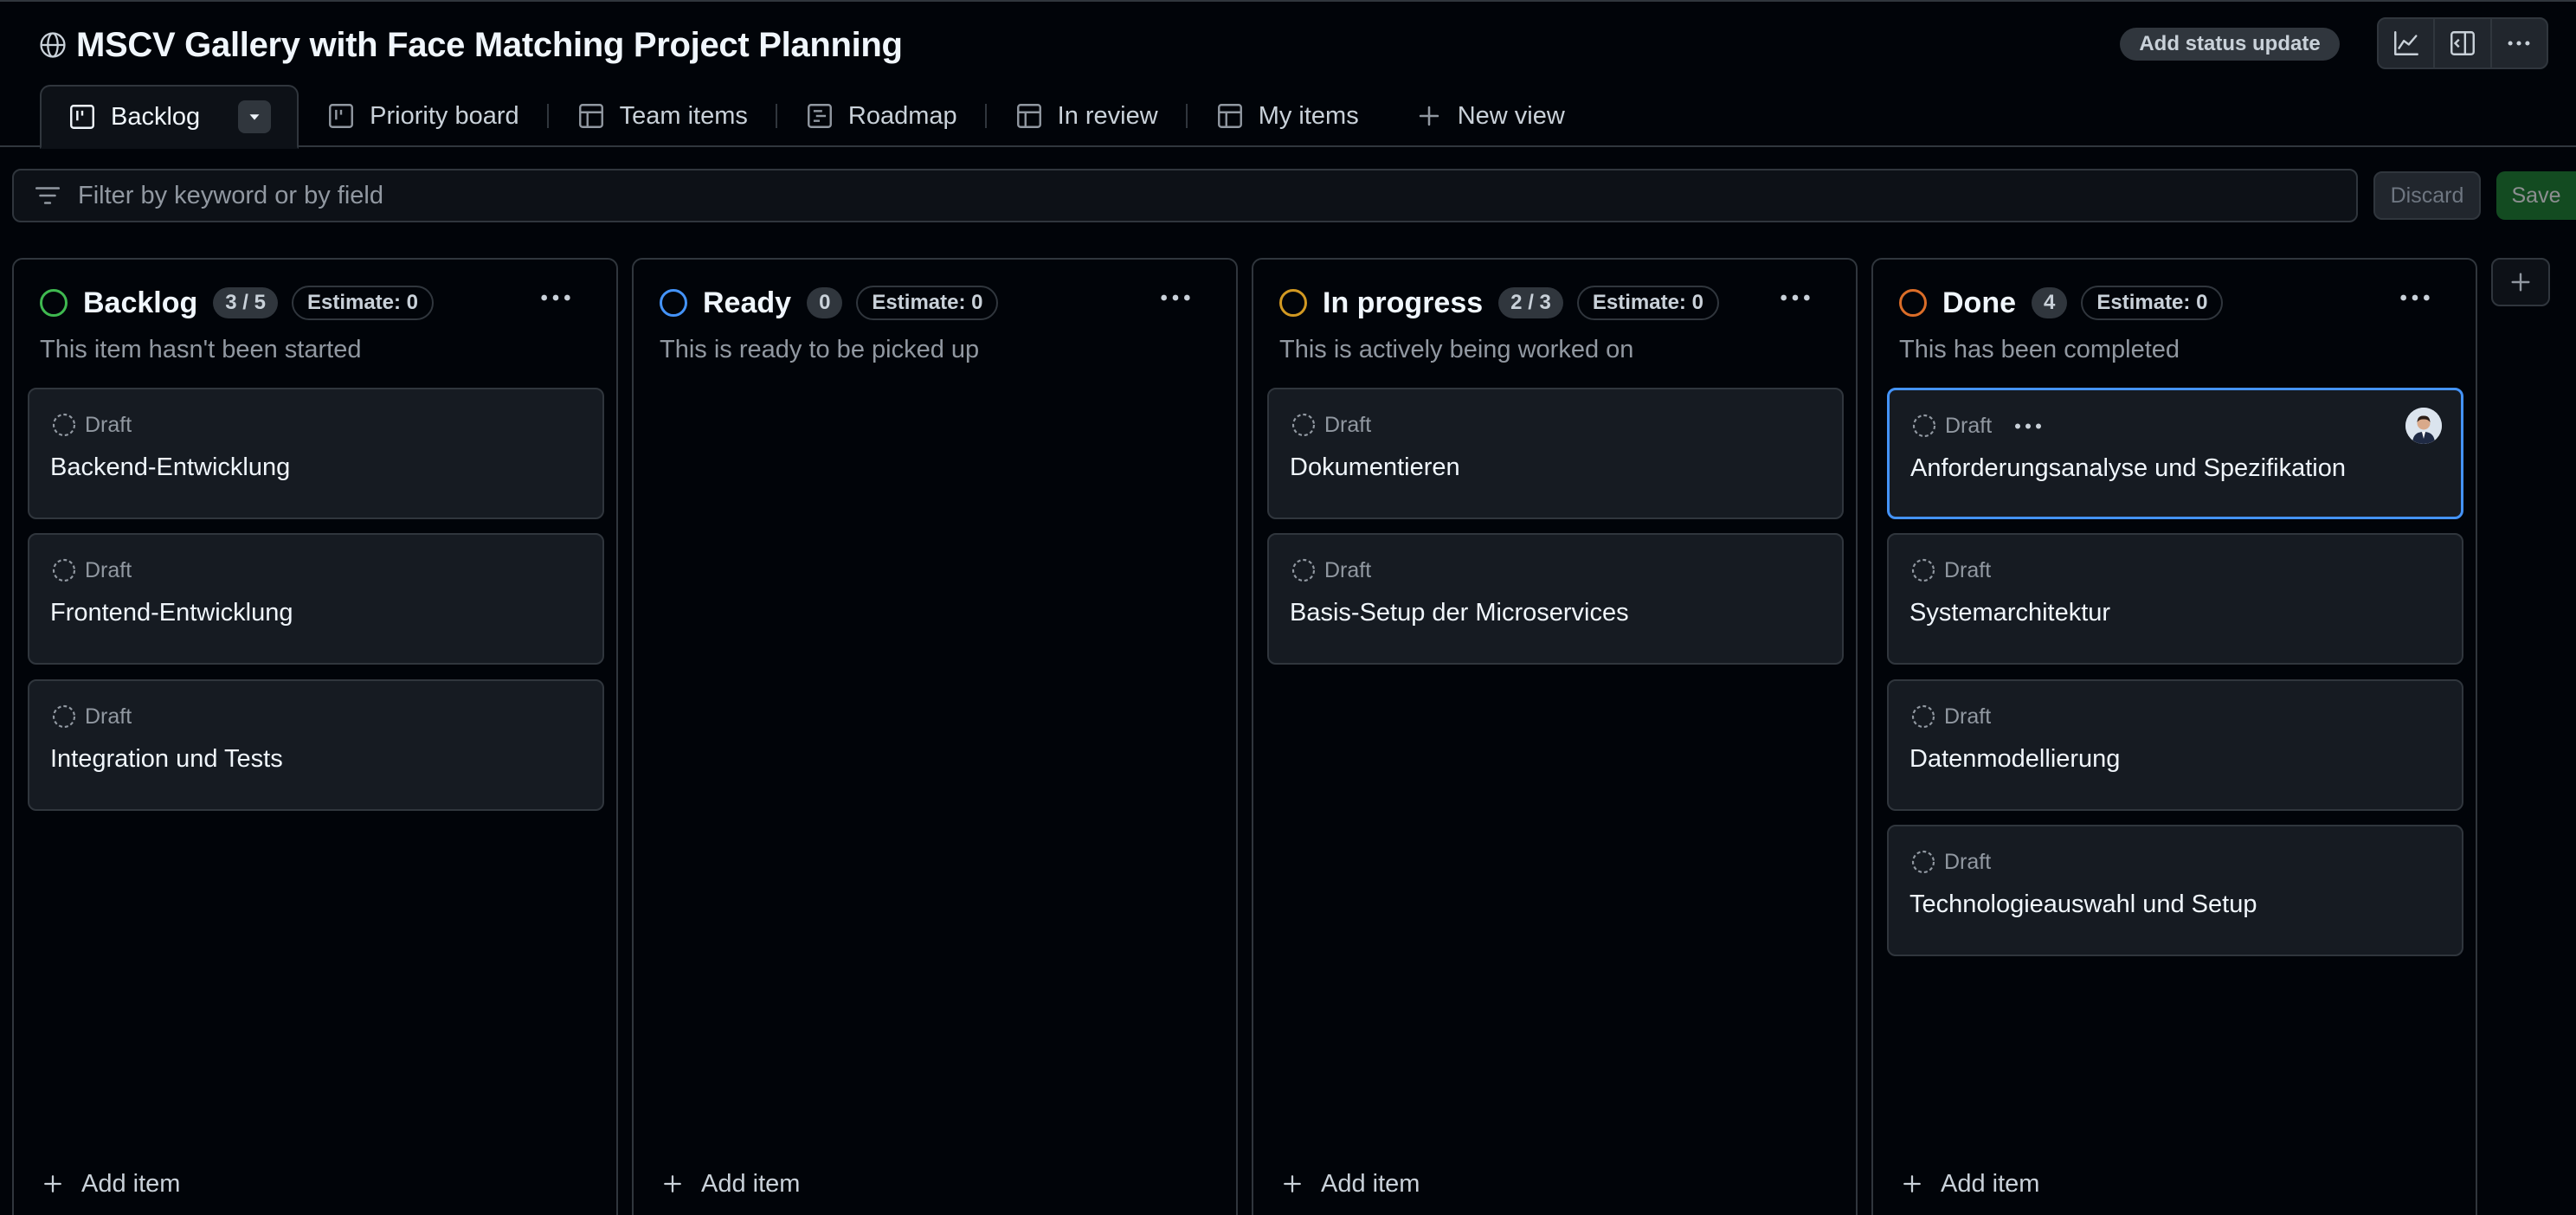  I want to click on board-card: Draft Systemarchitektur, so click(2175, 599).